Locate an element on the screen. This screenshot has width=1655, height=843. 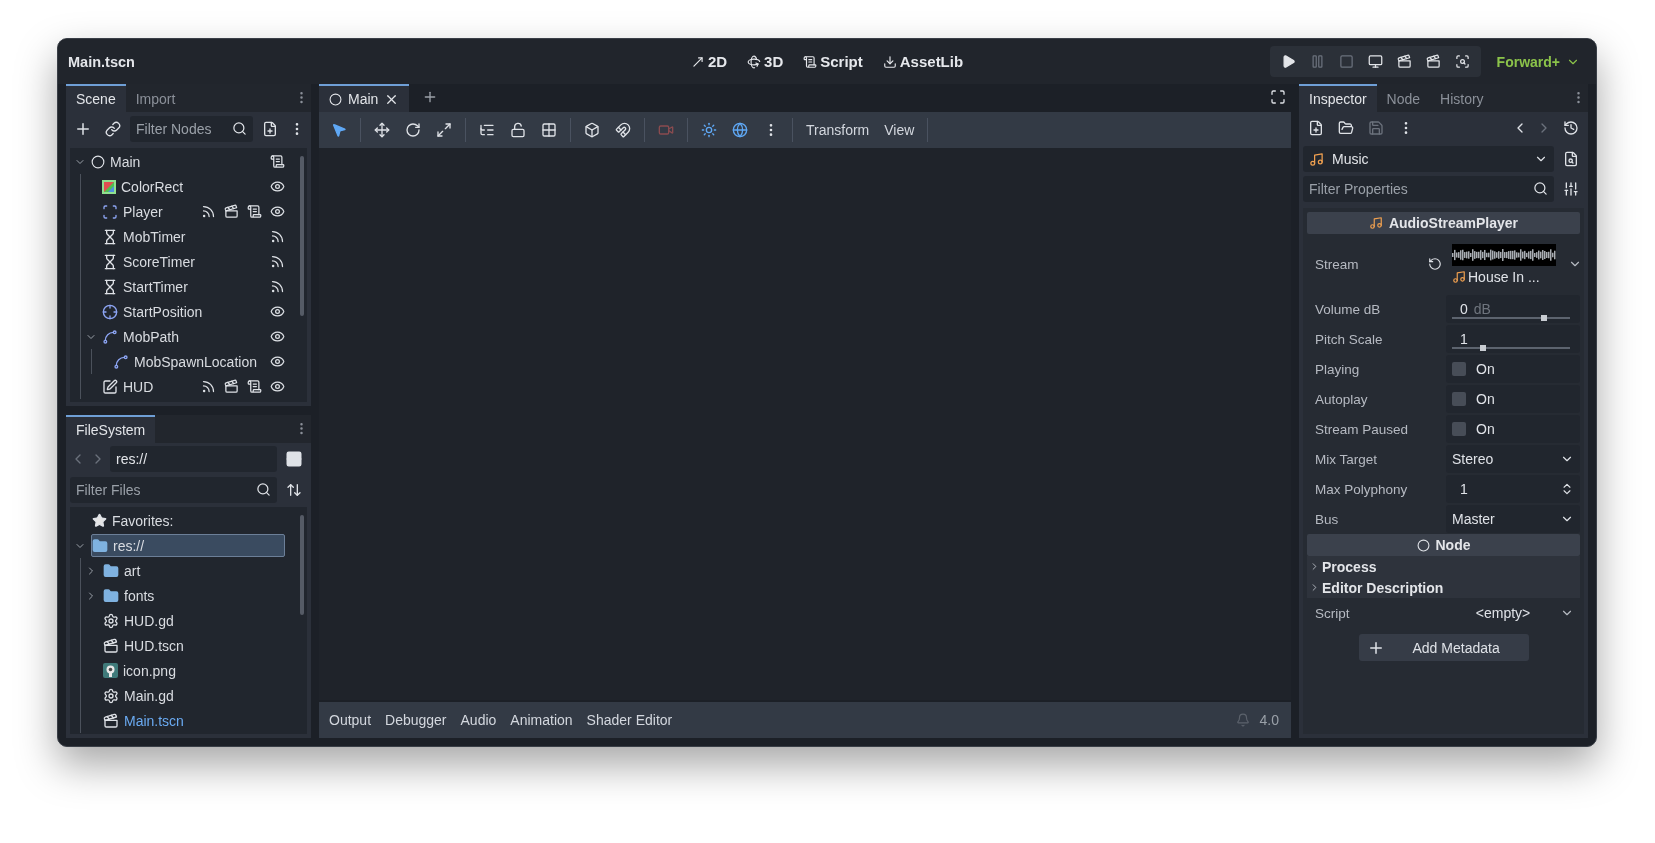
file-name: Main.gd is located at coordinates (149, 695).